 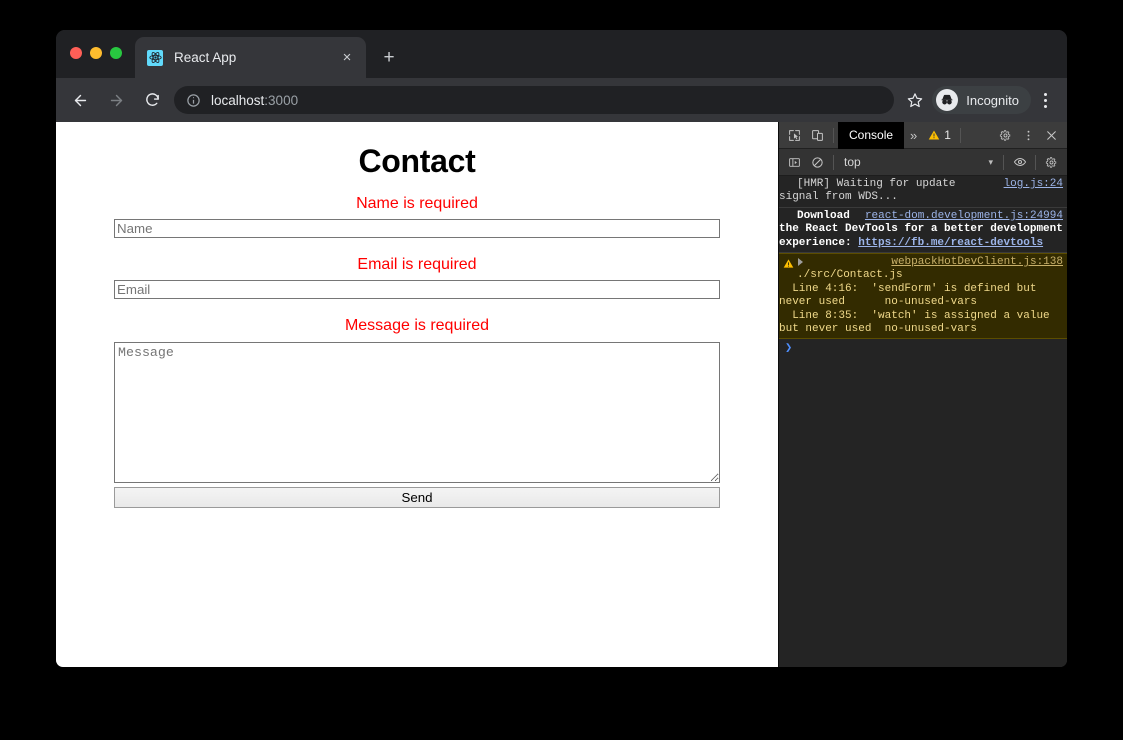 I want to click on devtools-filter-bar: top ▾, so click(x=923, y=162).